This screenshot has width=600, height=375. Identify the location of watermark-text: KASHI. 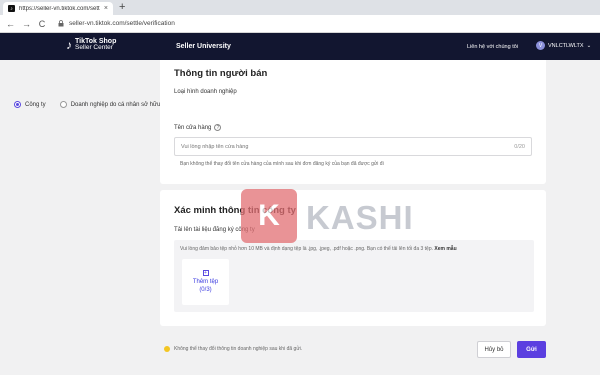
(360, 217).